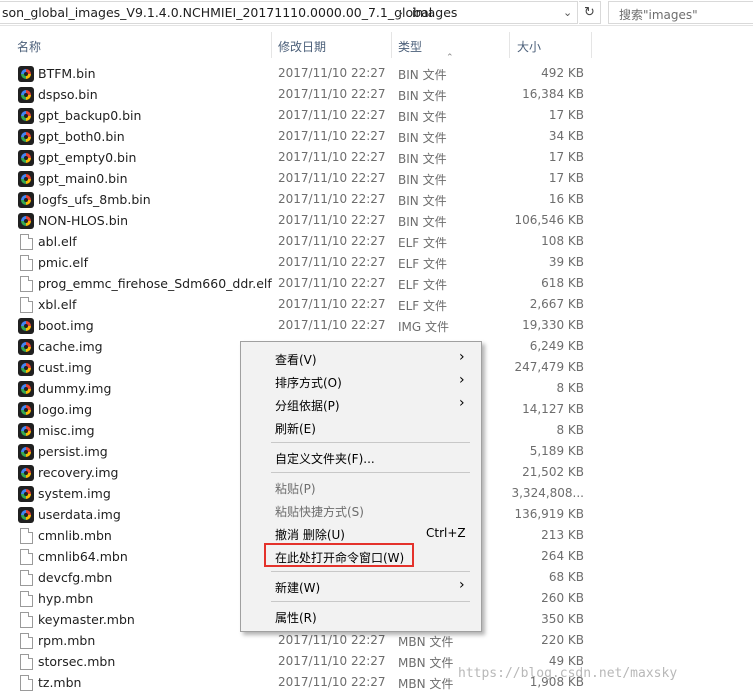 This screenshot has width=753, height=693. What do you see at coordinates (549, 367) in the screenshot?
I see `file-size: 247,479 KB` at bounding box center [549, 367].